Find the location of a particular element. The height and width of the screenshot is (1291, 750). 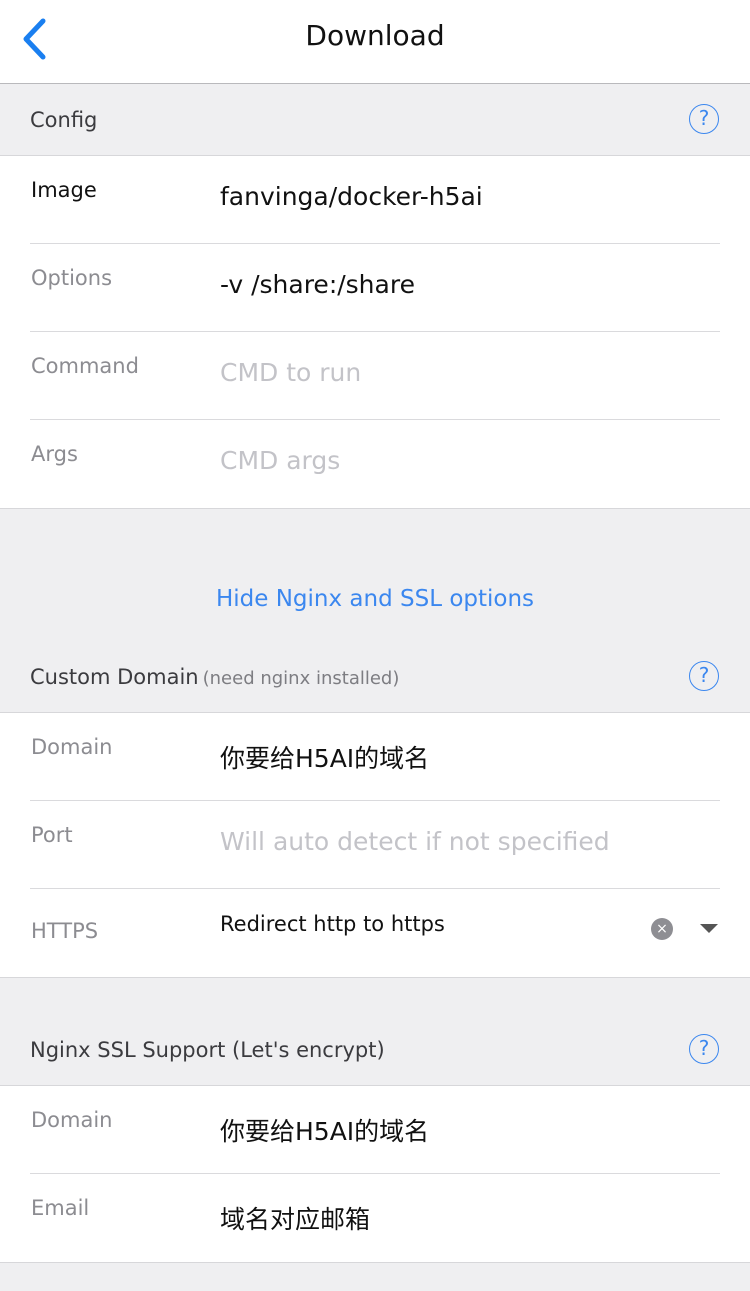

options-row: Options -v /share:/share is located at coordinates (375, 288).